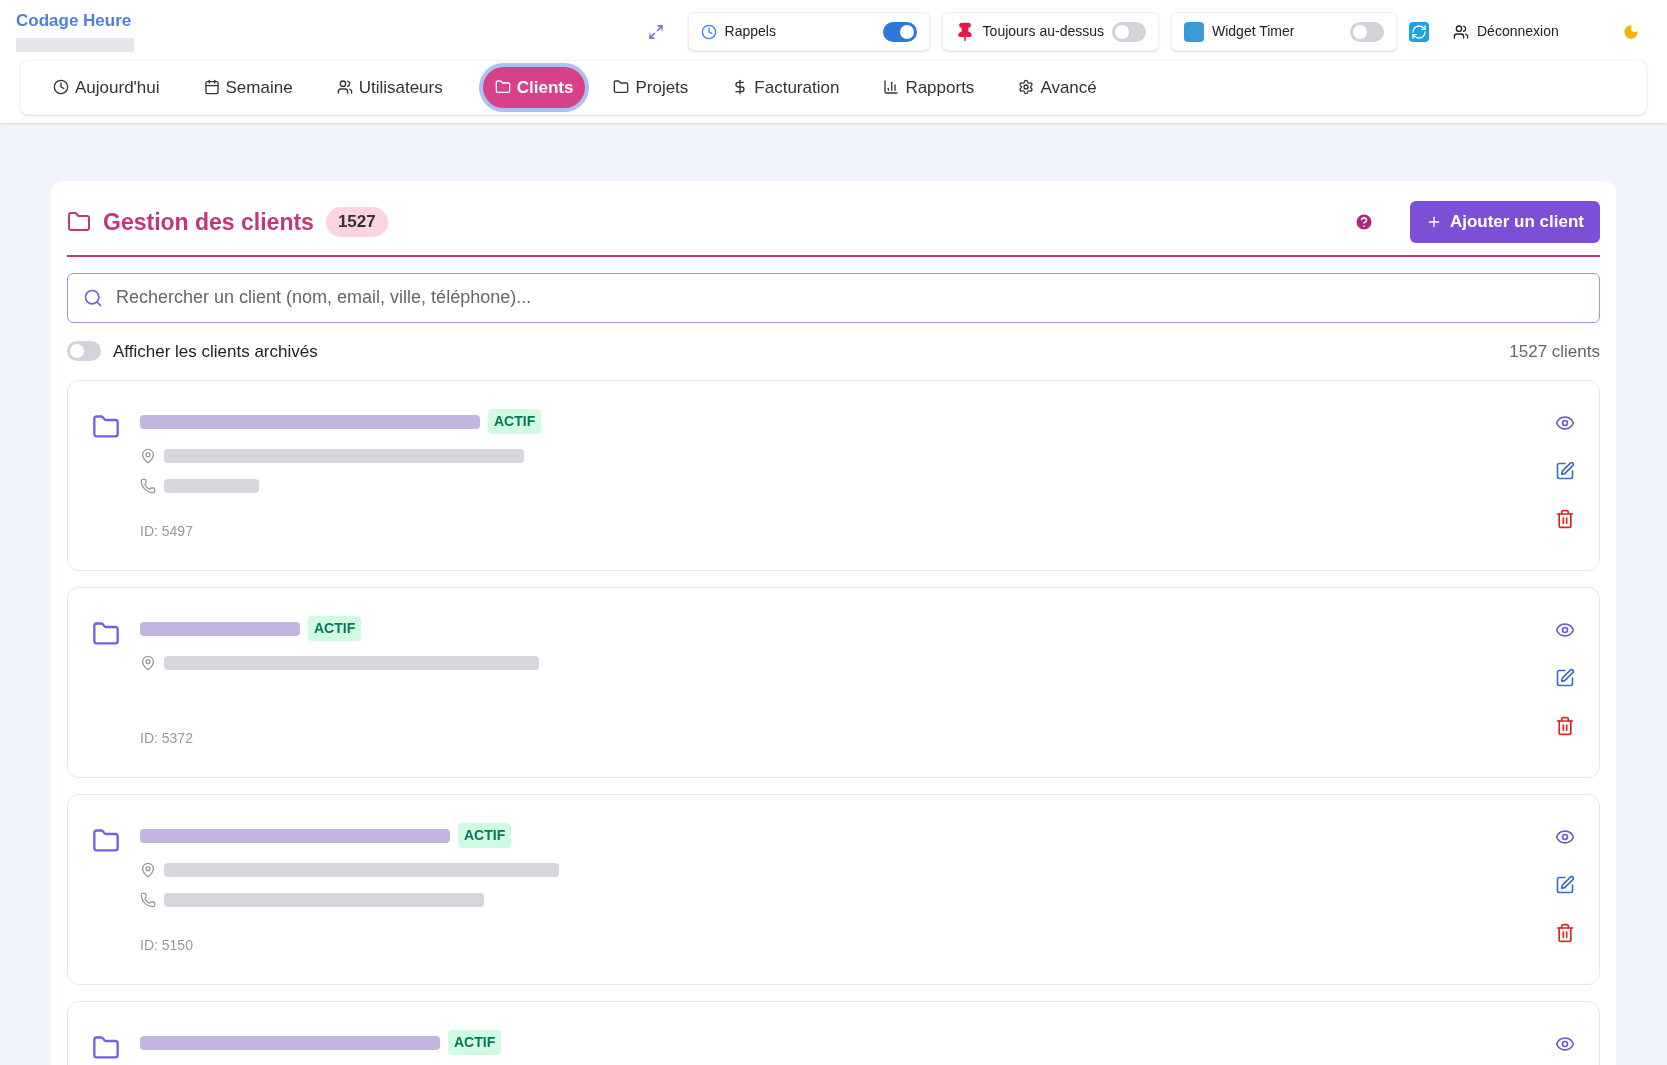  Describe the element at coordinates (215, 351) in the screenshot. I see `toggle-label: Afficher les clients archivés` at that location.